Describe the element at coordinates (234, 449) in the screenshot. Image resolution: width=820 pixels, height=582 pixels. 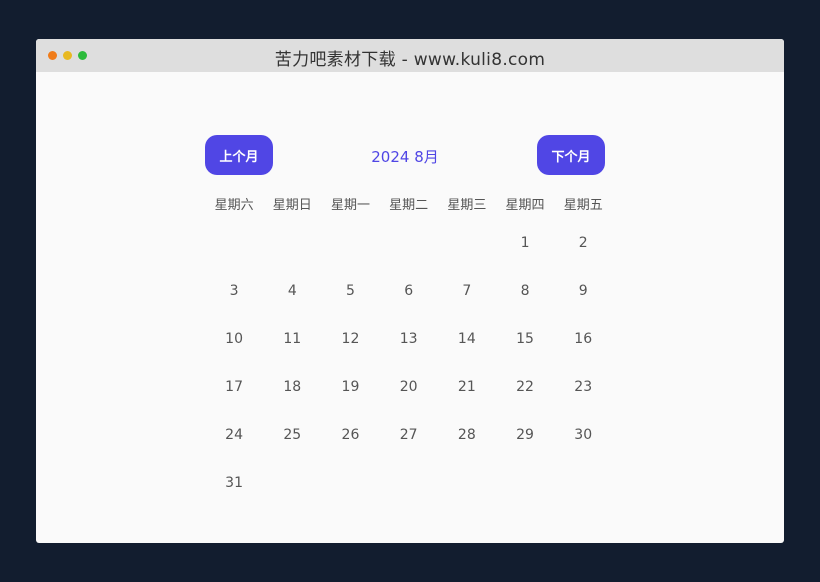
I see `day-cell: 24` at that location.